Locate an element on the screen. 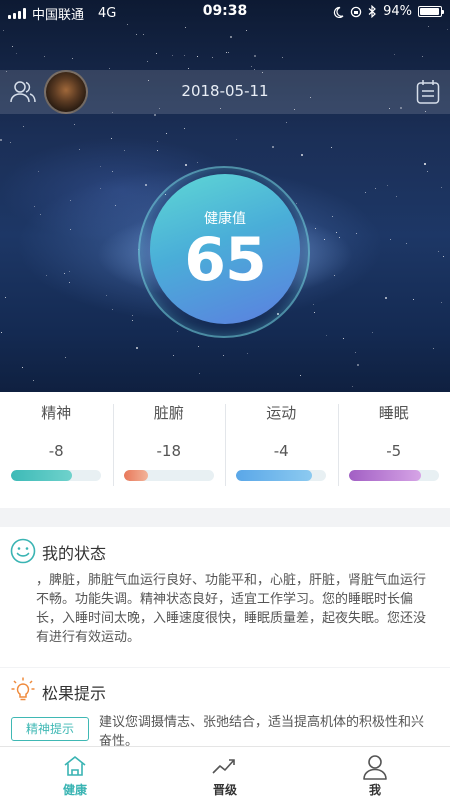  metric-spirit: 精神 -8 is located at coordinates (56, 450).